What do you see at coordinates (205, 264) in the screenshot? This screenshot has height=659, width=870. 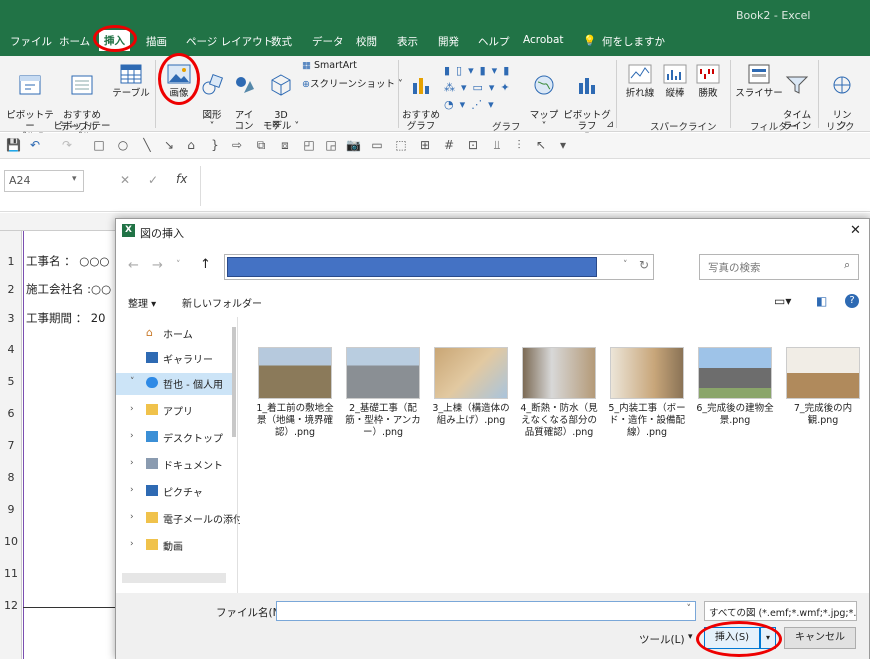 I see `up-icon: ↑` at bounding box center [205, 264].